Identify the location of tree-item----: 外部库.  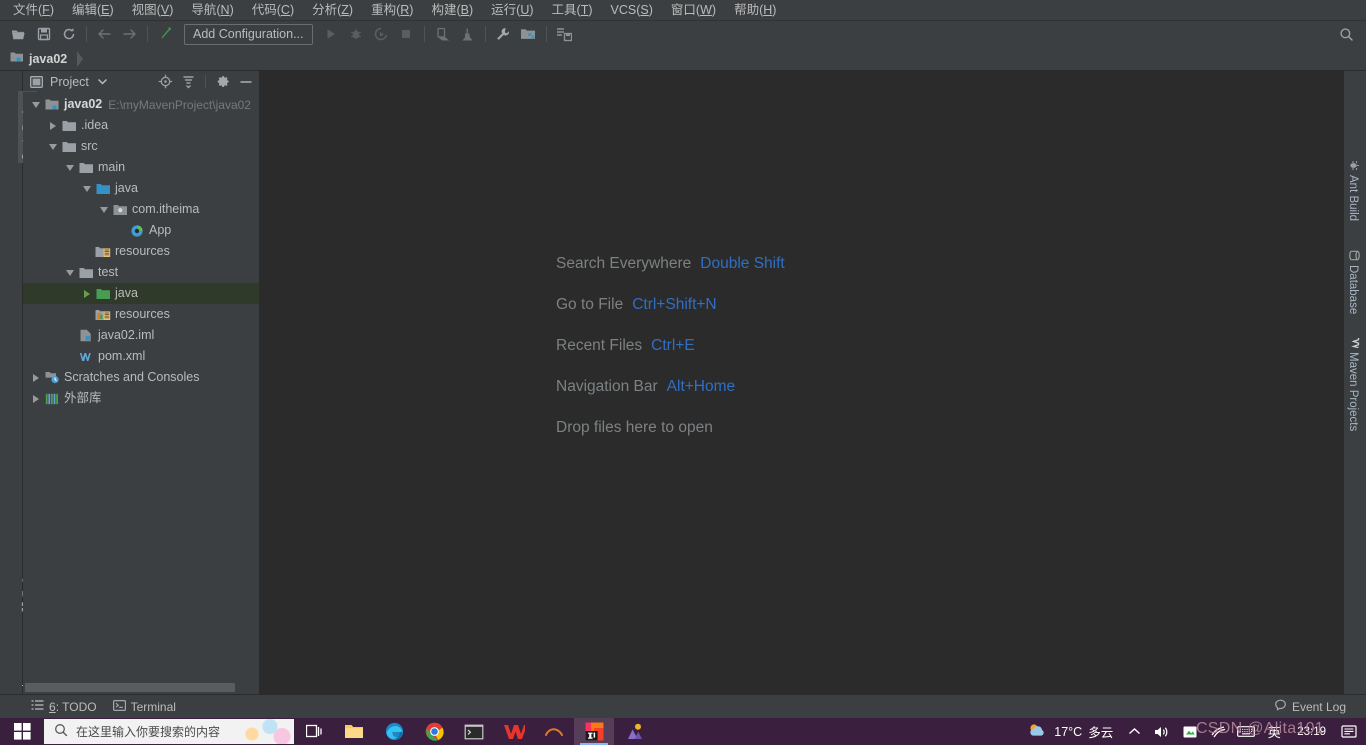
(141, 398).